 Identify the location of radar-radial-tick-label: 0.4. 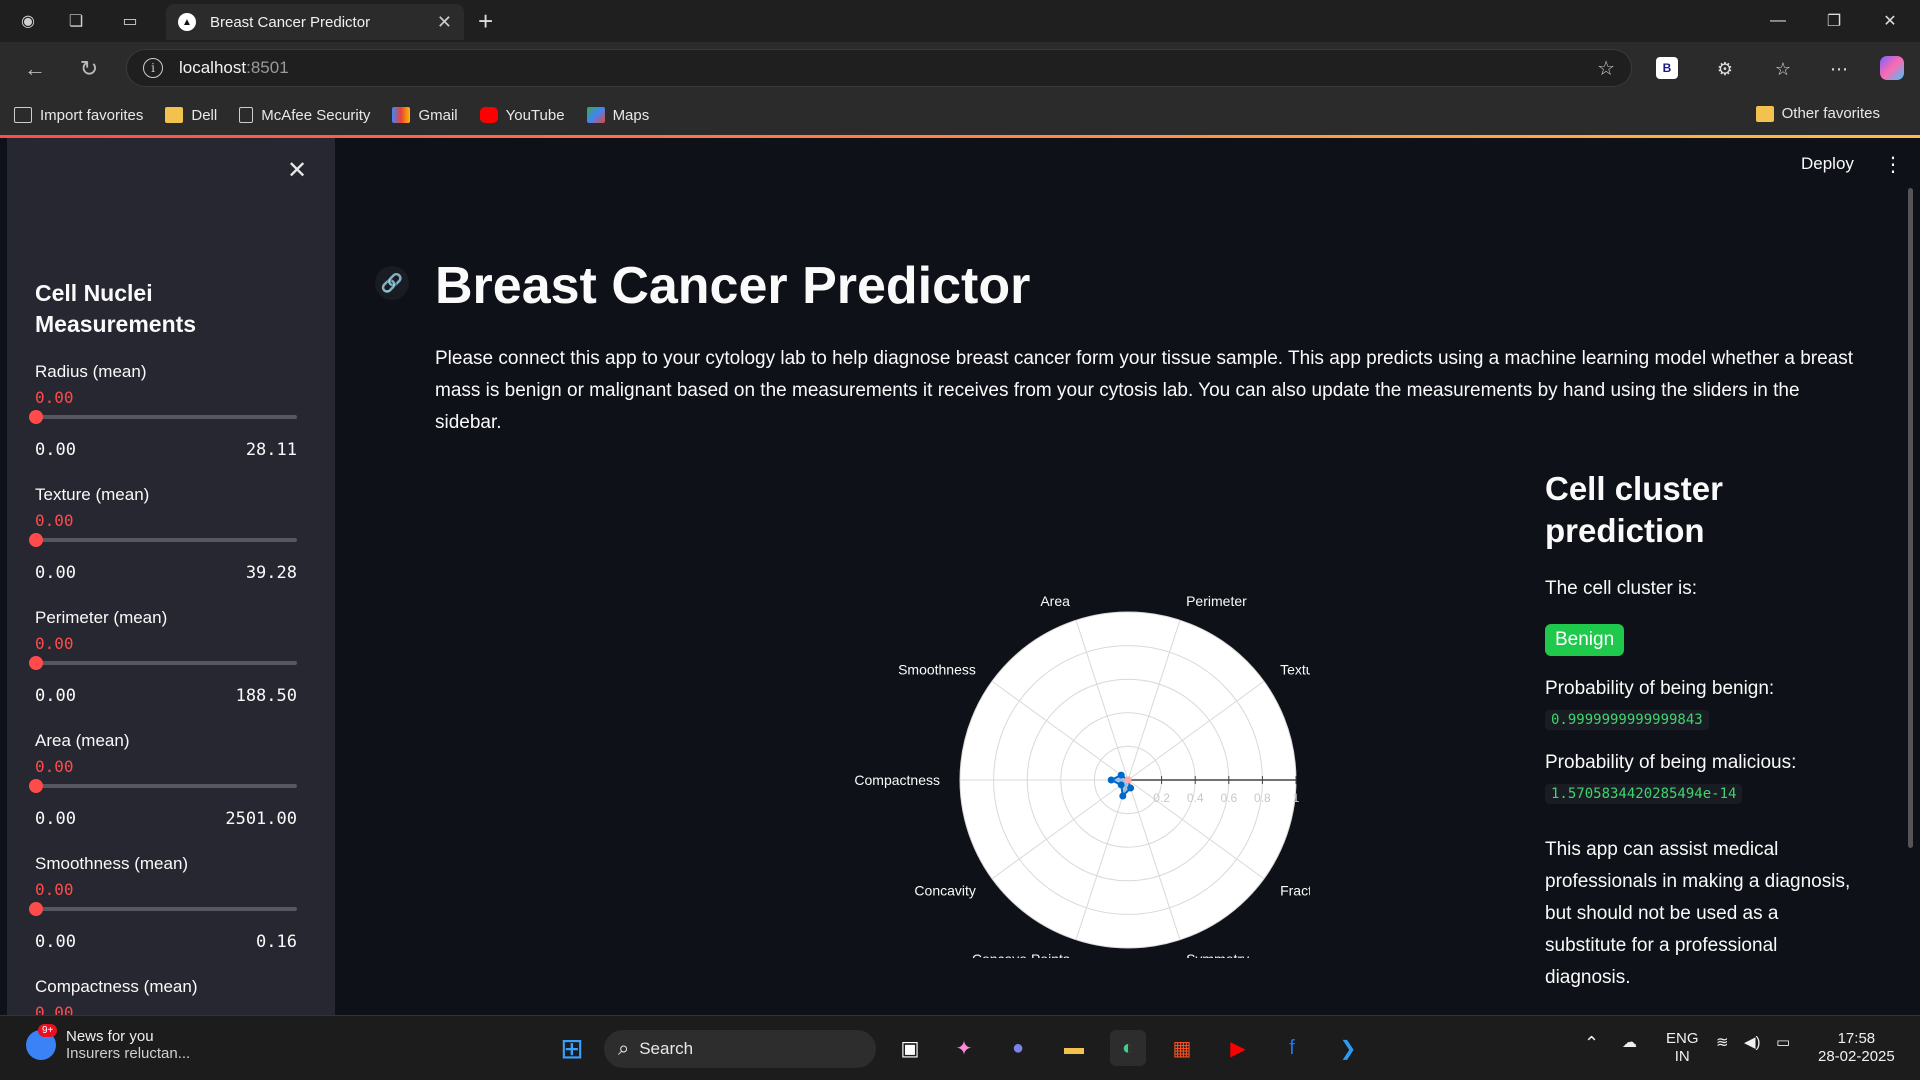
(1195, 798).